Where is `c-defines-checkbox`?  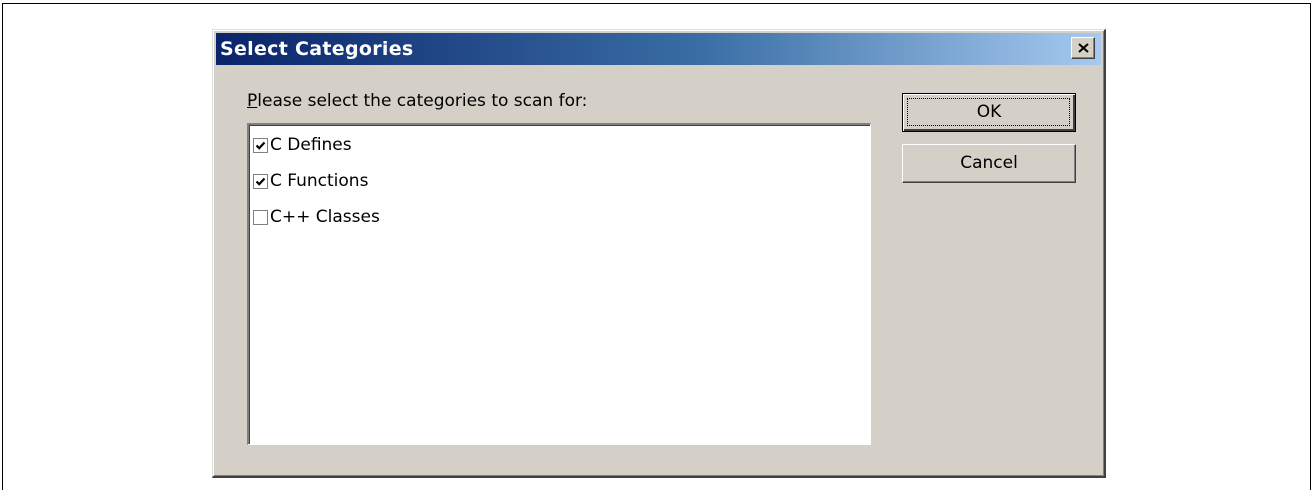
c-defines-checkbox is located at coordinates (260, 145).